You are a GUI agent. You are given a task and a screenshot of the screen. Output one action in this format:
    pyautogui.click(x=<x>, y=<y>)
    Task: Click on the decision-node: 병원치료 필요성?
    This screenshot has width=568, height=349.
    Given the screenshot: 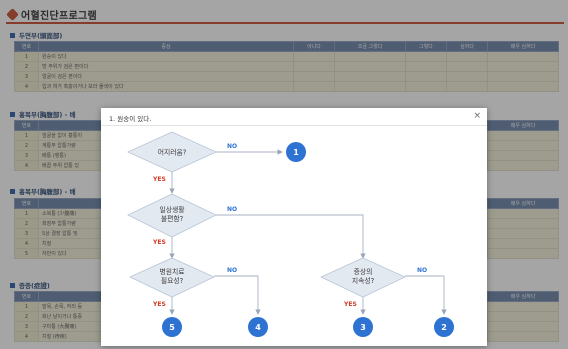 What is the action you would take?
    pyautogui.click(x=172, y=277)
    